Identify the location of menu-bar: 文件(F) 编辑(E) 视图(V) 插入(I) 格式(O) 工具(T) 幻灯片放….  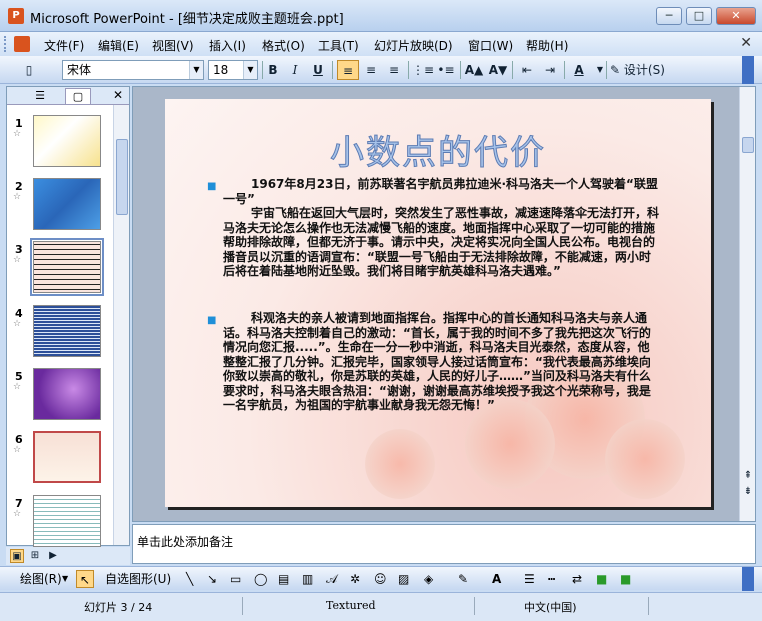
(381, 44).